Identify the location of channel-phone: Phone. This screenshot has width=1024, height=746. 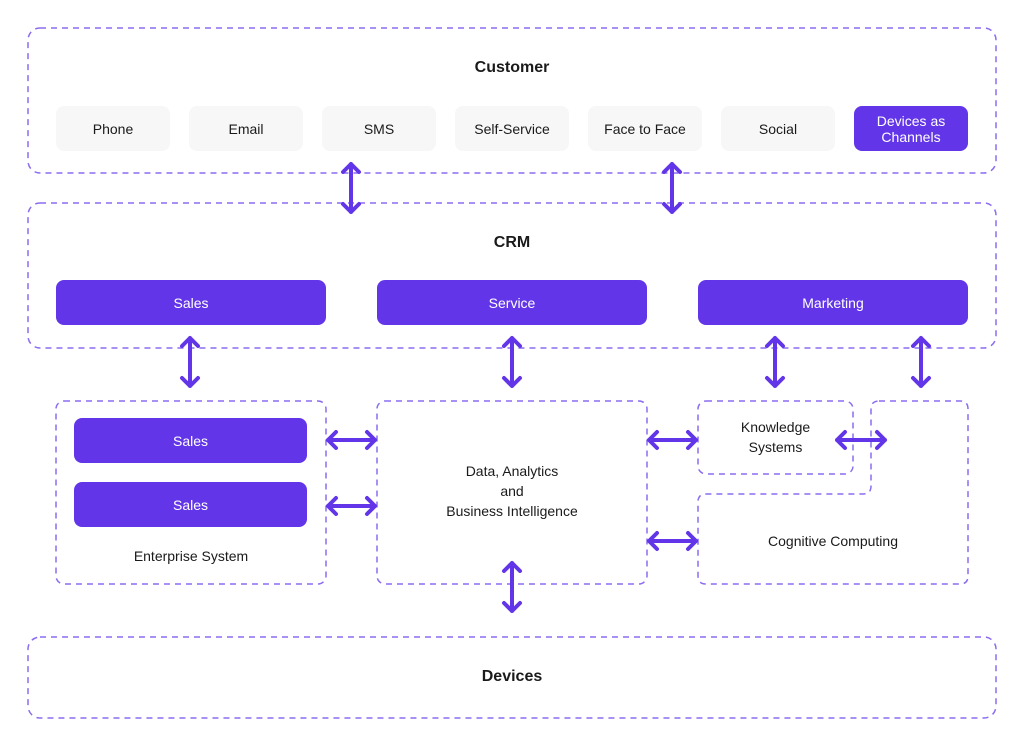
(113, 128).